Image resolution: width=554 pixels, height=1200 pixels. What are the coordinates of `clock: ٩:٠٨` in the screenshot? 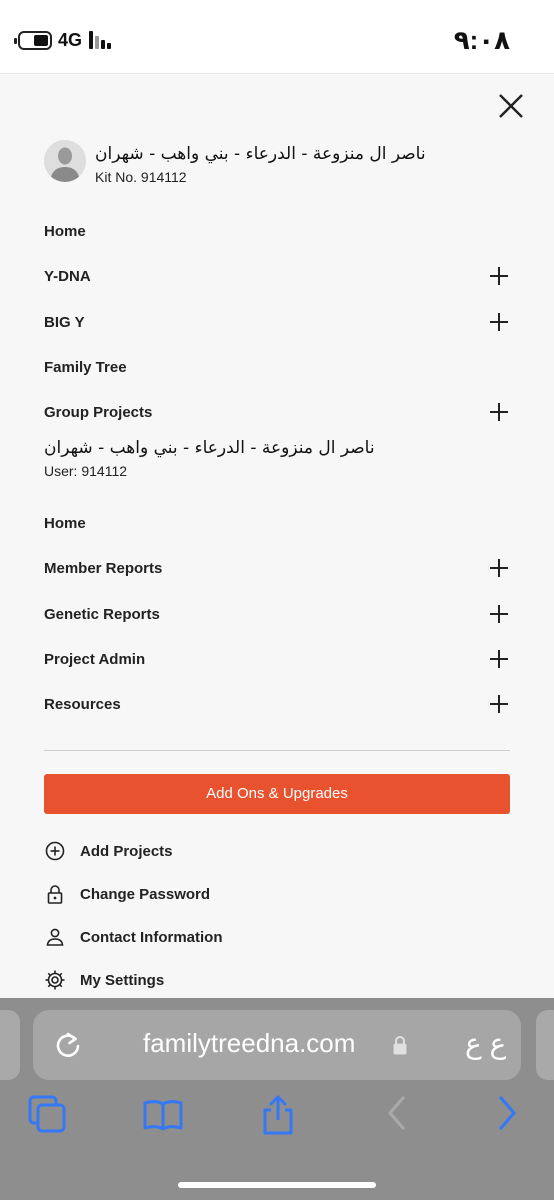 It's located at (481, 40).